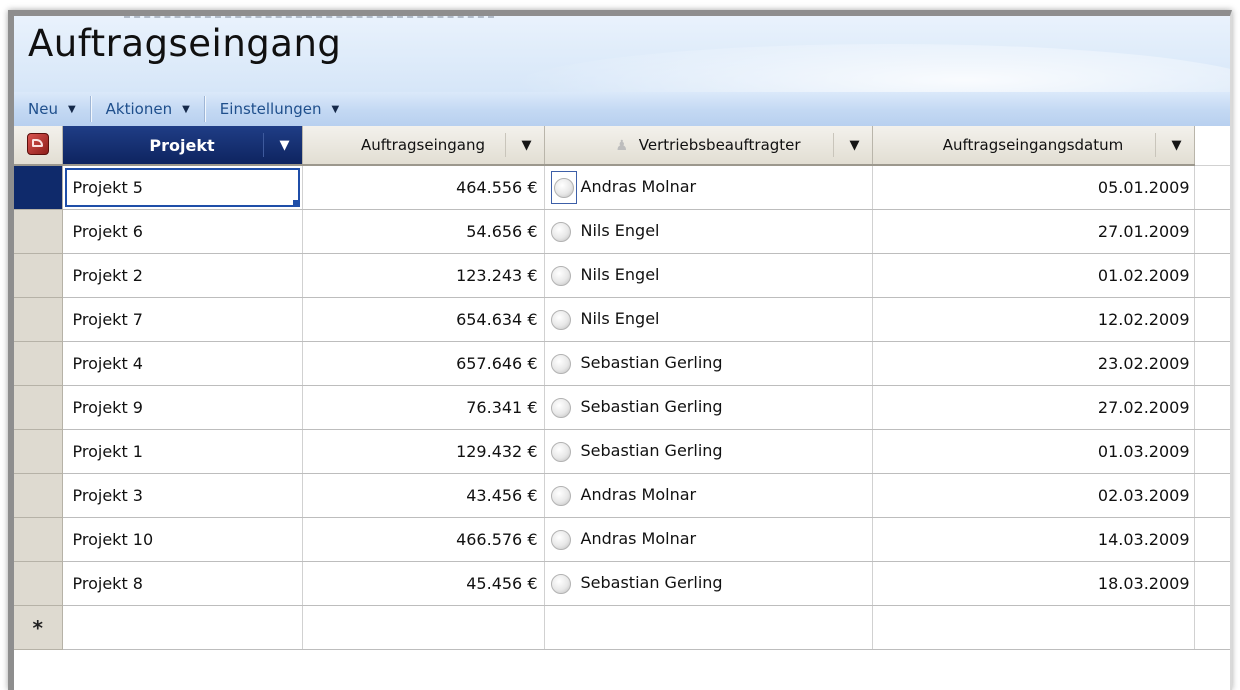 This screenshot has height=690, width=1240. I want to click on datum-cell: 02.03.2009, so click(1033, 495).